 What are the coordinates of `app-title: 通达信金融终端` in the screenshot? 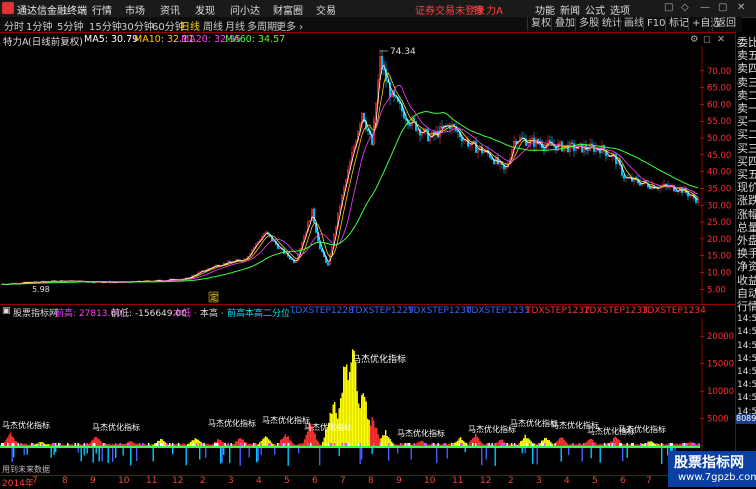 It's located at (52, 11).